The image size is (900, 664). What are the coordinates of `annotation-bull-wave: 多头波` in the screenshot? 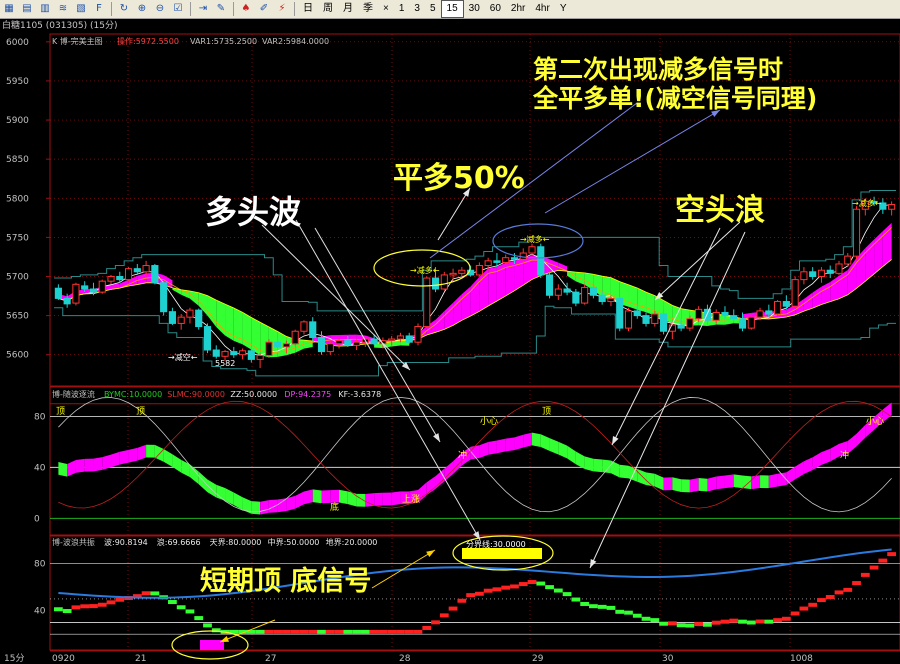 It's located at (253, 212).